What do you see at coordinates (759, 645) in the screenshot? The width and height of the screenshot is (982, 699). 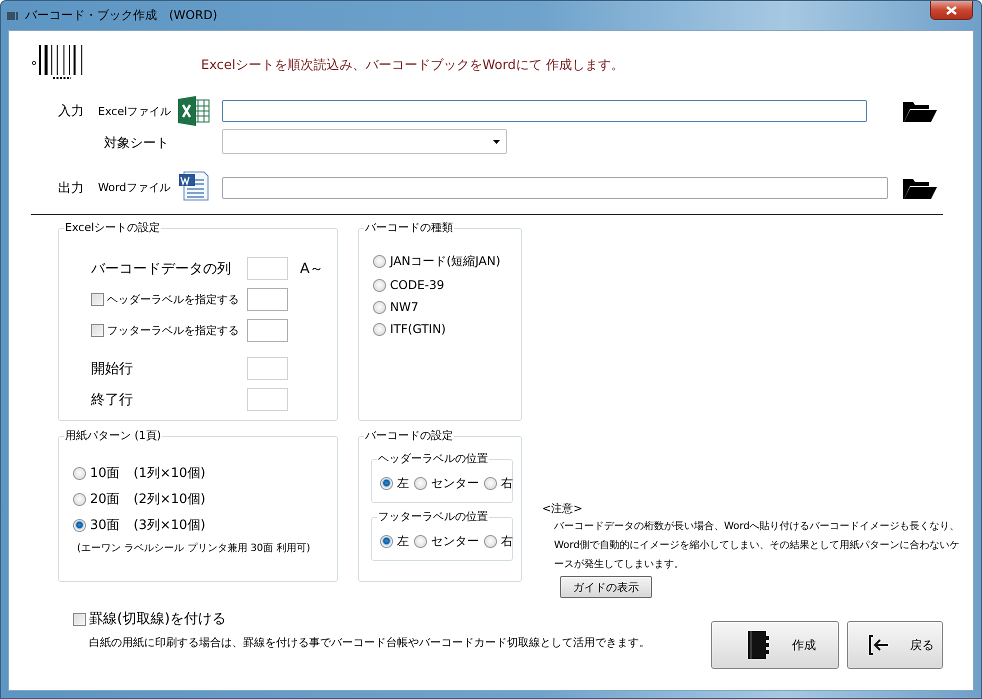 I see `notebook-icon` at bounding box center [759, 645].